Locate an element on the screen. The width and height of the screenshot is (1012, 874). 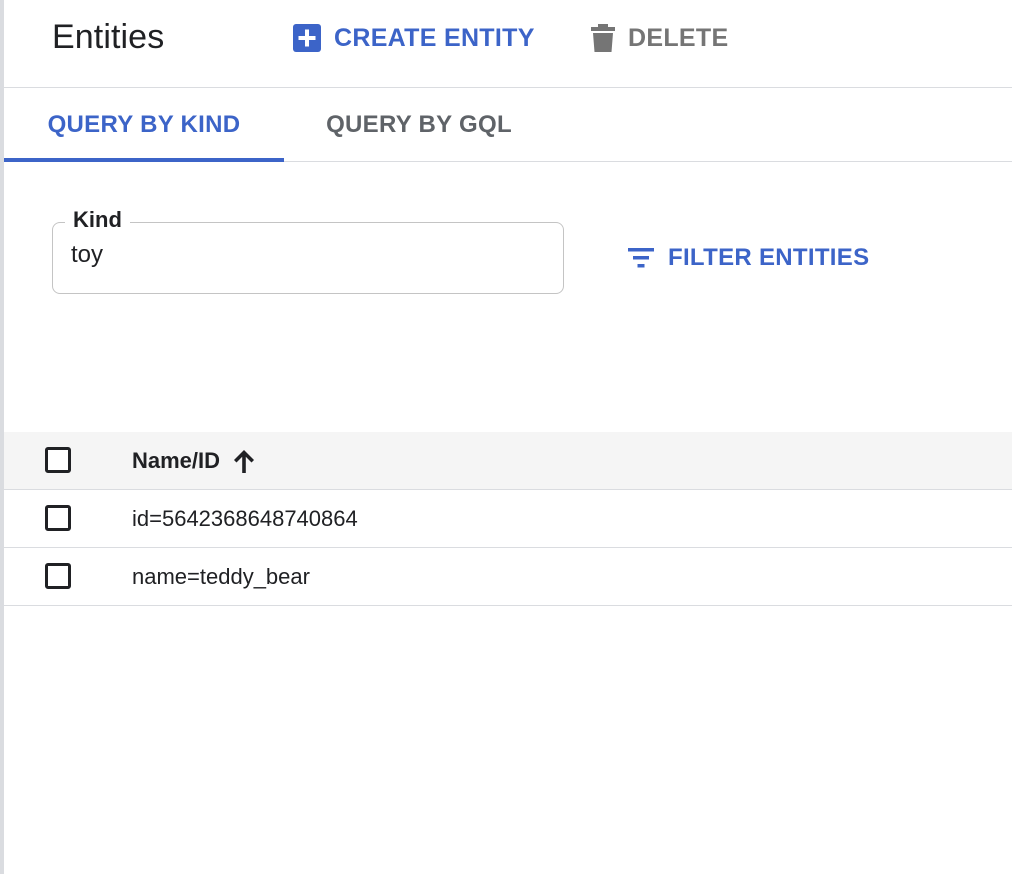
entity-name-id: name=teddy_bear is located at coordinates (221, 576).